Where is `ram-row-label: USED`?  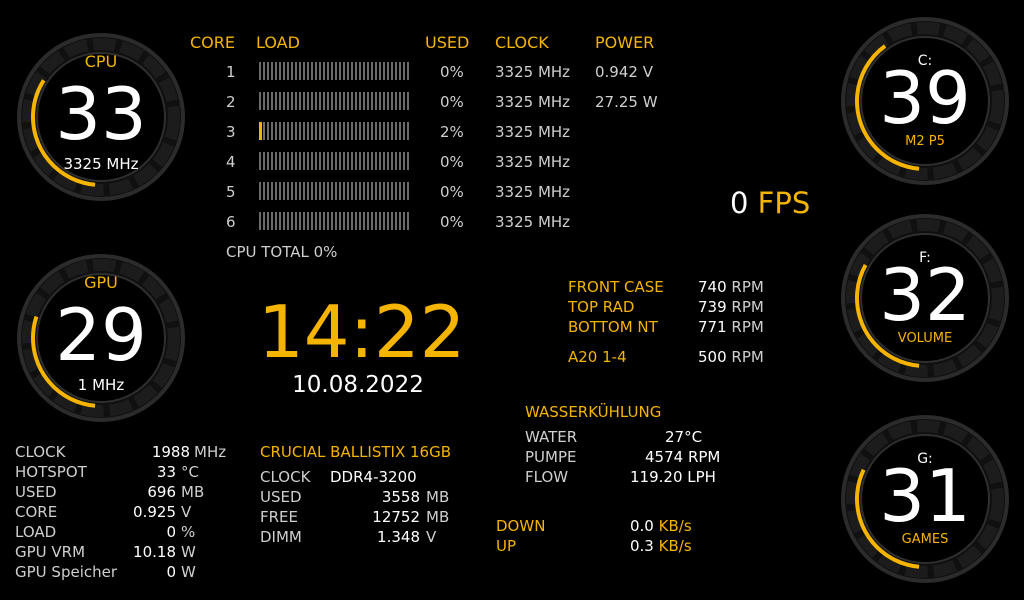 ram-row-label: USED is located at coordinates (281, 497).